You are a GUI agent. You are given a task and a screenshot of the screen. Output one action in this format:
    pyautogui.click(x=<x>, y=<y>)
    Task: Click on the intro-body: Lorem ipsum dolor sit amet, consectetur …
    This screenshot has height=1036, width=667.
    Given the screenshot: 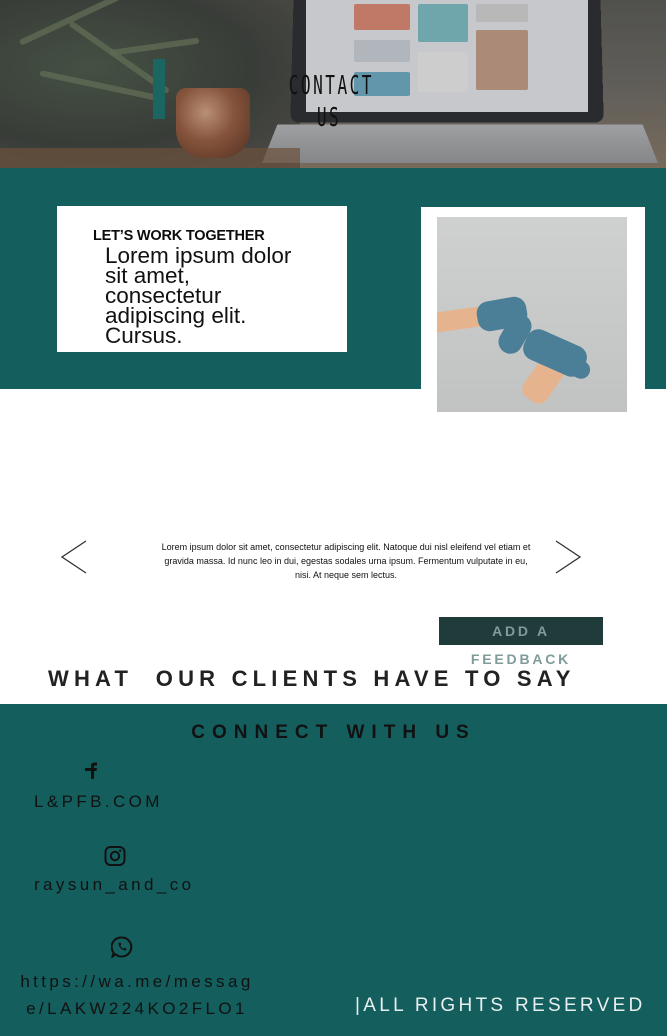 What is the action you would take?
    pyautogui.click(x=198, y=295)
    